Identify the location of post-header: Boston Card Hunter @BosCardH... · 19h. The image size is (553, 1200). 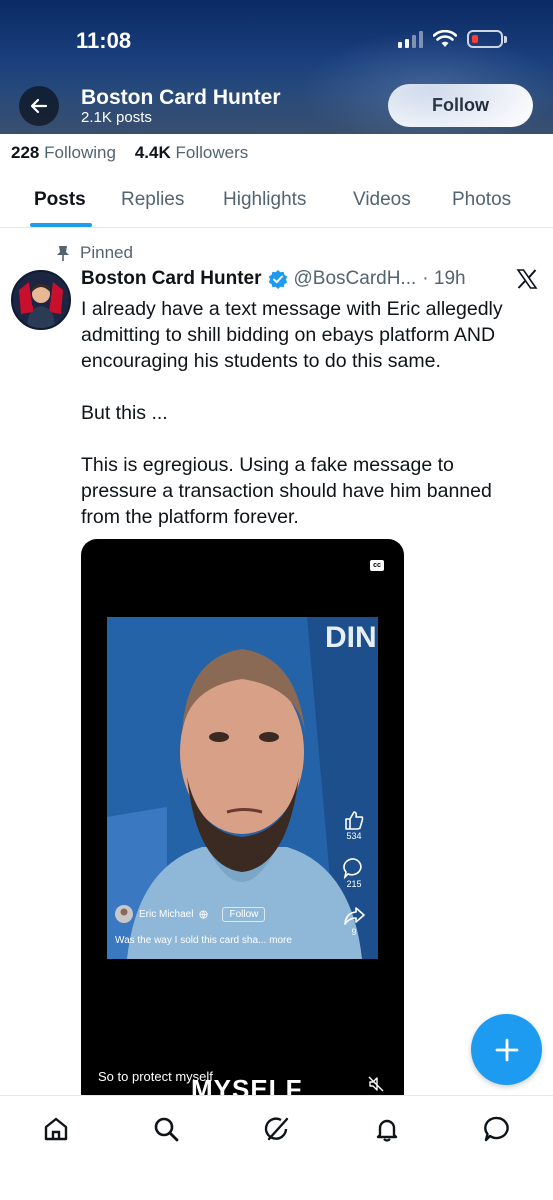
(273, 279).